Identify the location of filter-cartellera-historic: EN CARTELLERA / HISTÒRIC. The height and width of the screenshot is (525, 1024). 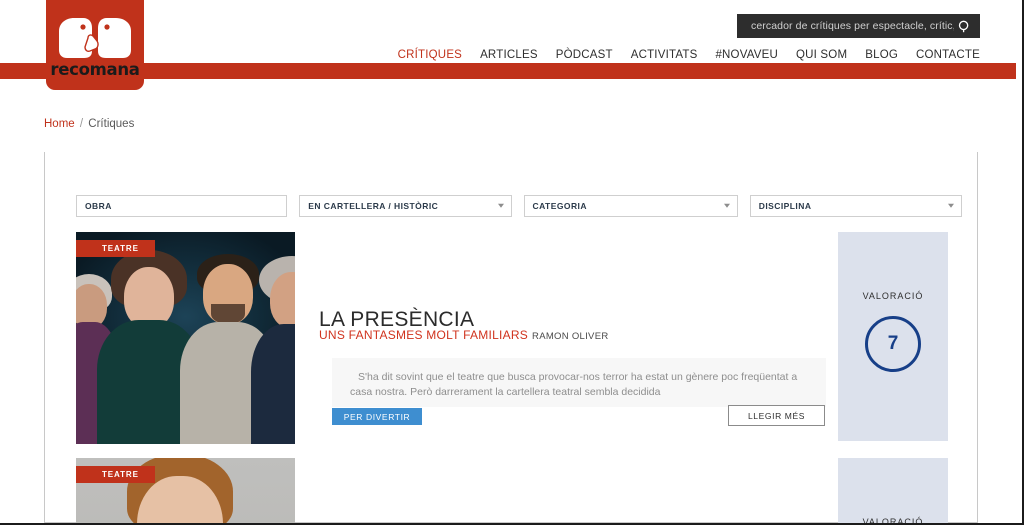
(405, 206).